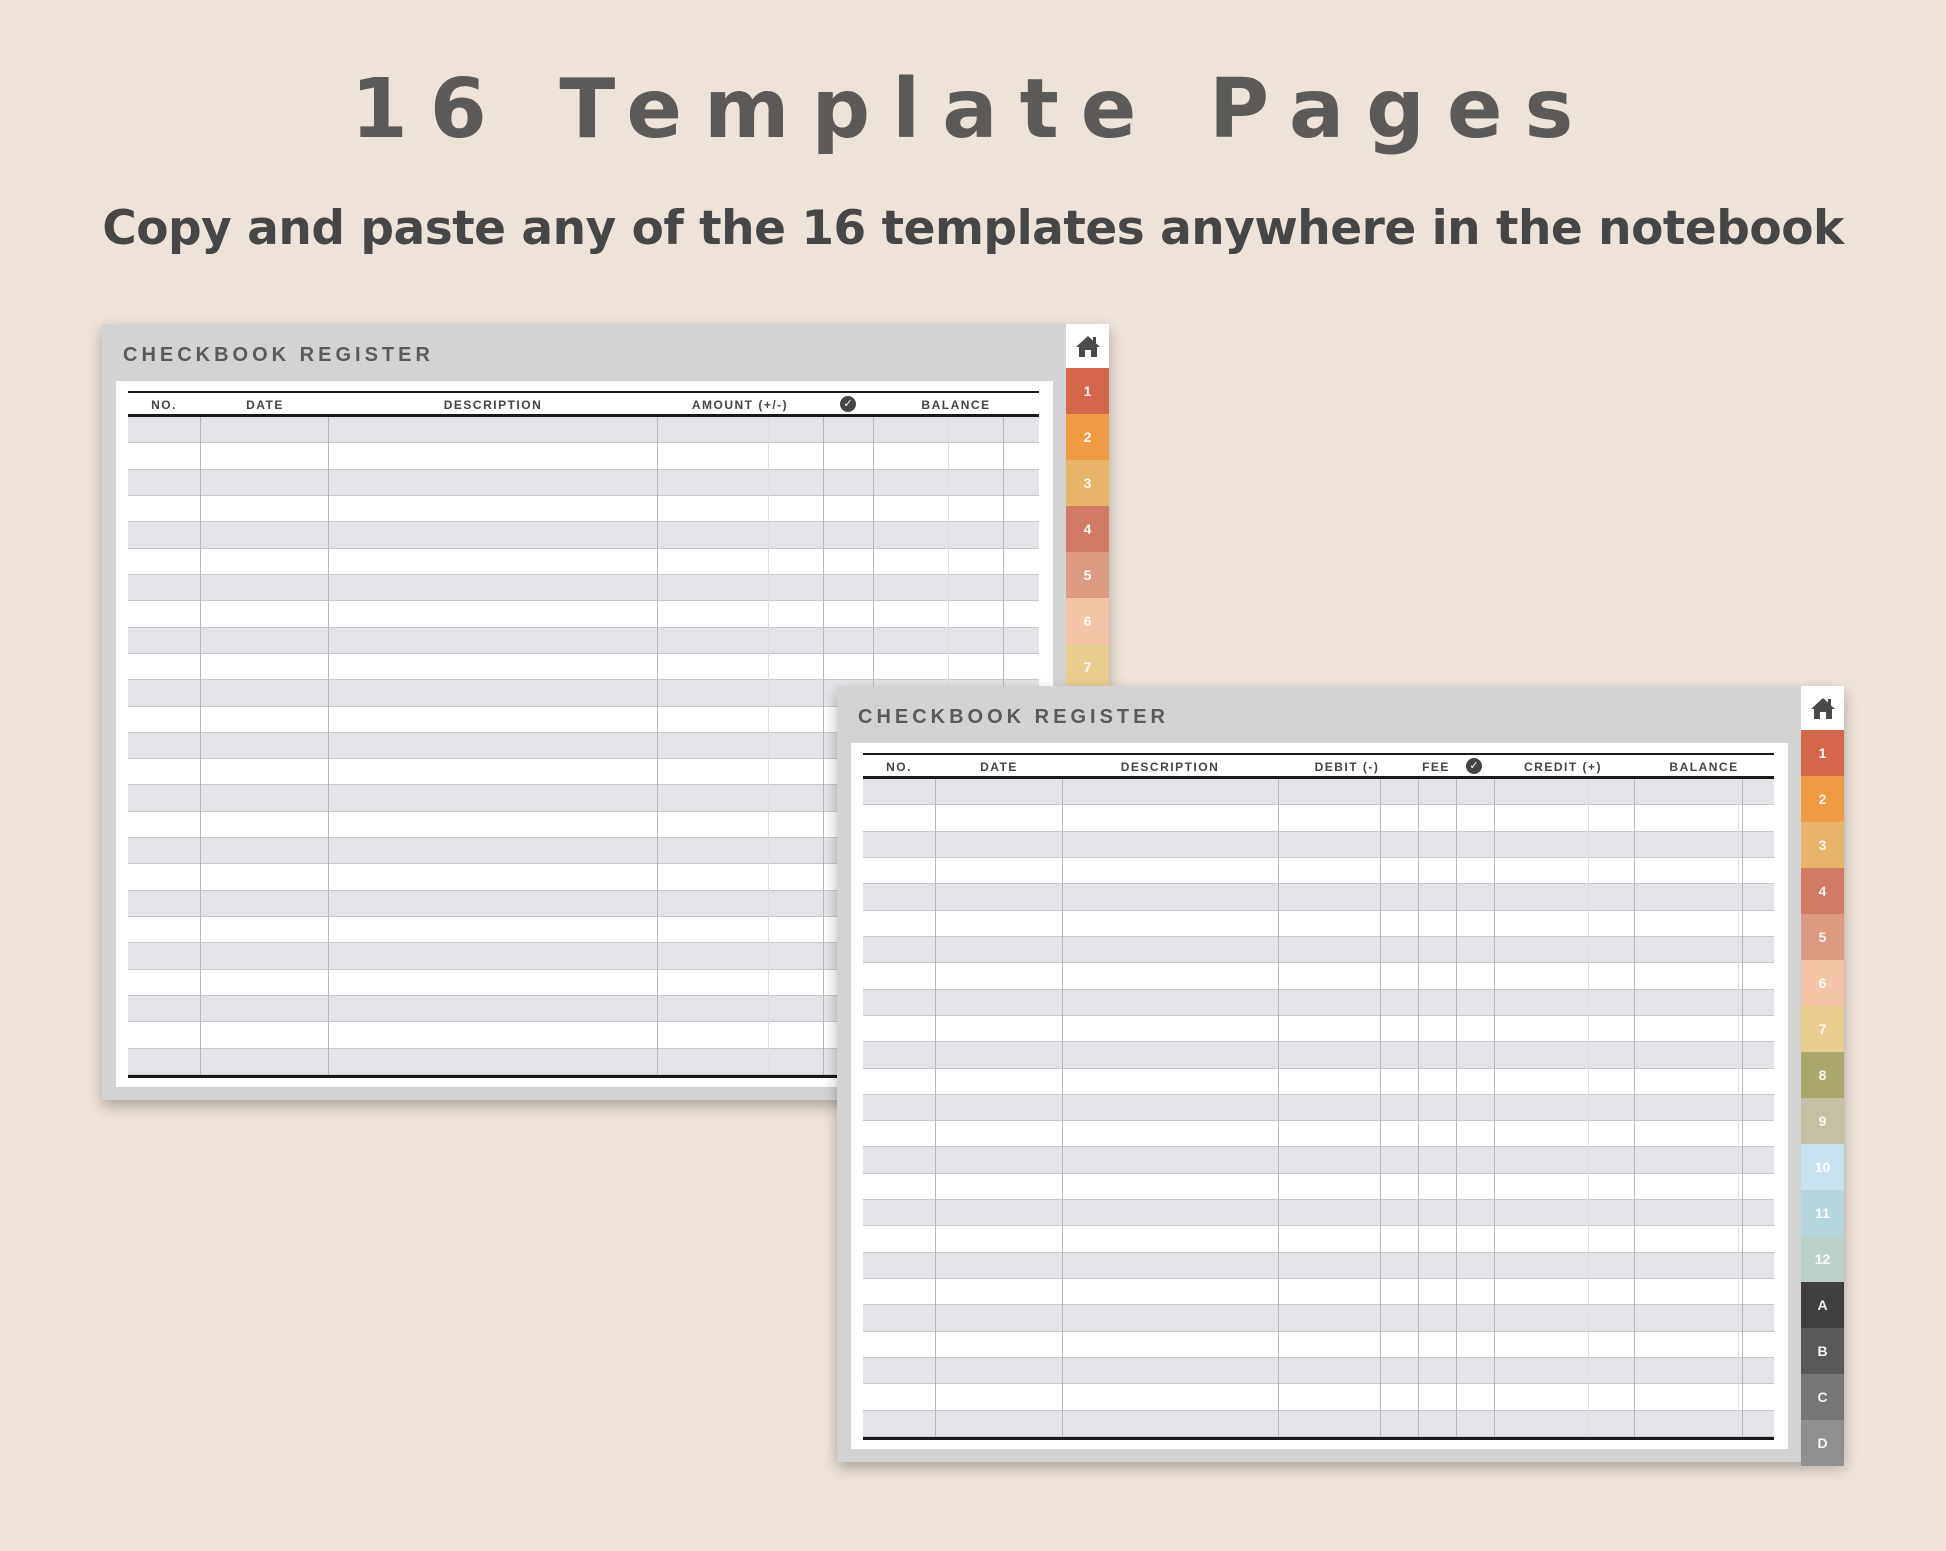 The image size is (1946, 1551). I want to click on tab-12: 12, so click(1822, 1259).